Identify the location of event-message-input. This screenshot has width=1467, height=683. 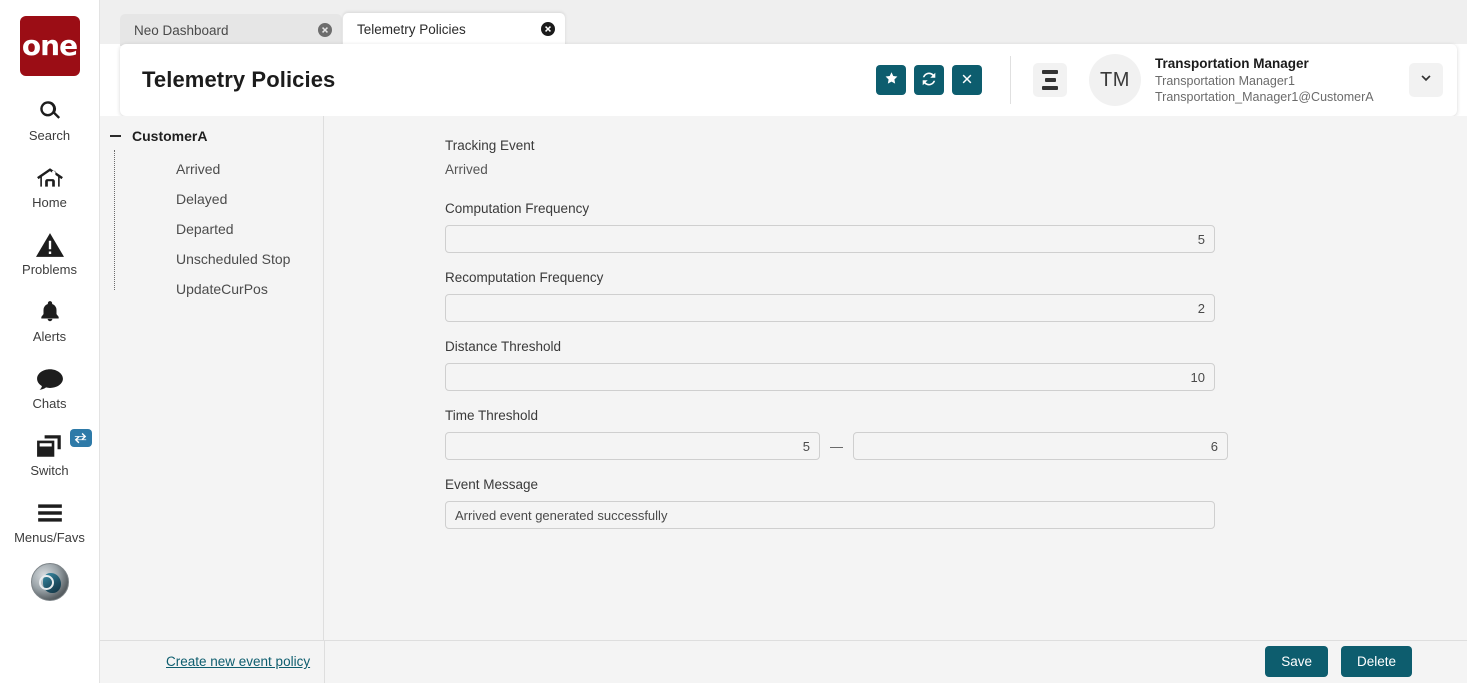
(830, 515).